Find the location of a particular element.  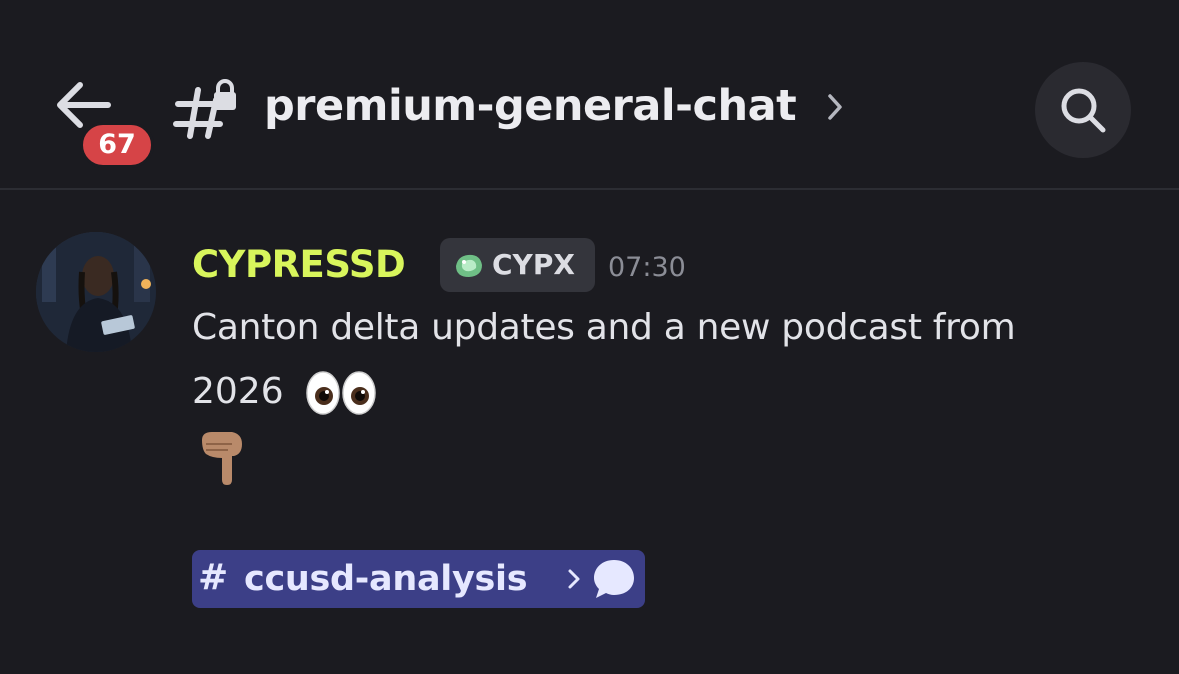

server-tag: CYPX is located at coordinates (517, 265).